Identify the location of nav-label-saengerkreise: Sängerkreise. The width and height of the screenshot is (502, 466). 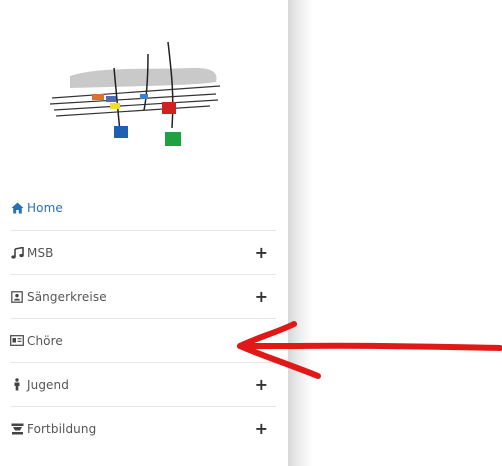
(67, 296).